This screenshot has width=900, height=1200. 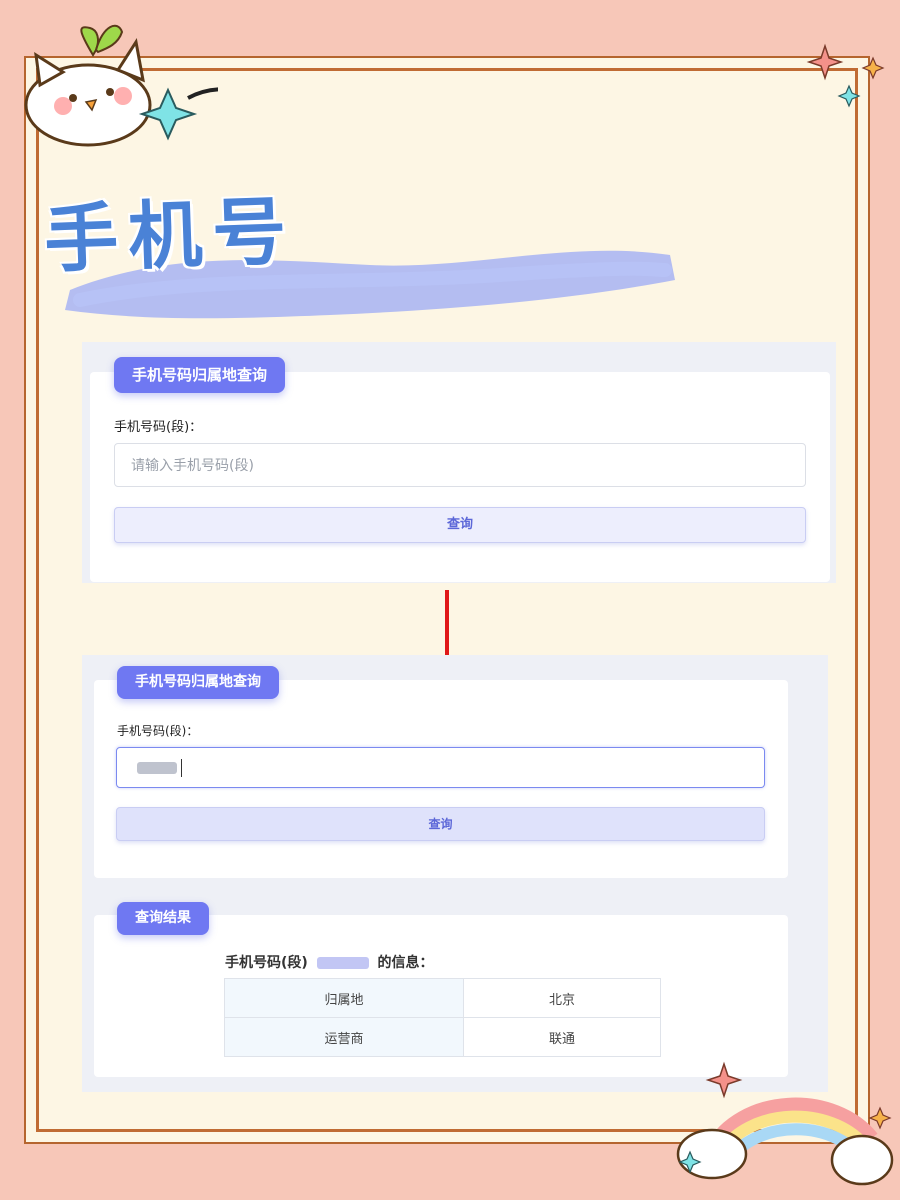 What do you see at coordinates (198, 682) in the screenshot?
I see `query-title-badge-2: 手机号码归属地查询` at bounding box center [198, 682].